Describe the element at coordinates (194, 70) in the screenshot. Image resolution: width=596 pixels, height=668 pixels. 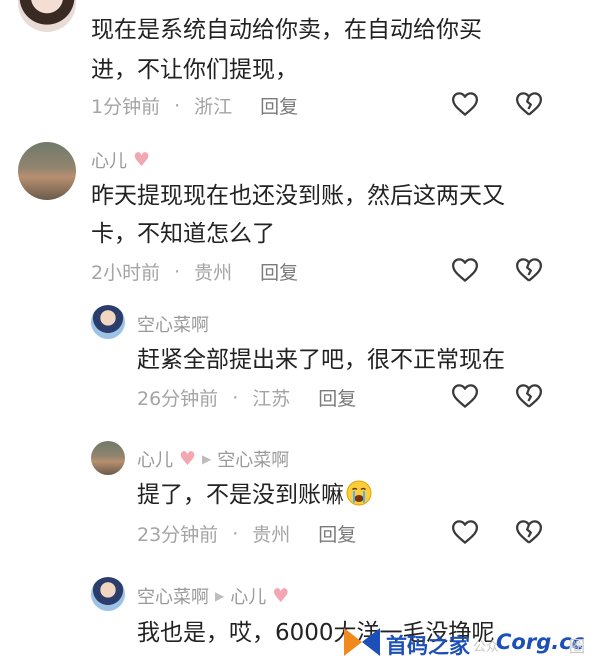
I see `comment-text-line: 进，不让你们提现，` at that location.